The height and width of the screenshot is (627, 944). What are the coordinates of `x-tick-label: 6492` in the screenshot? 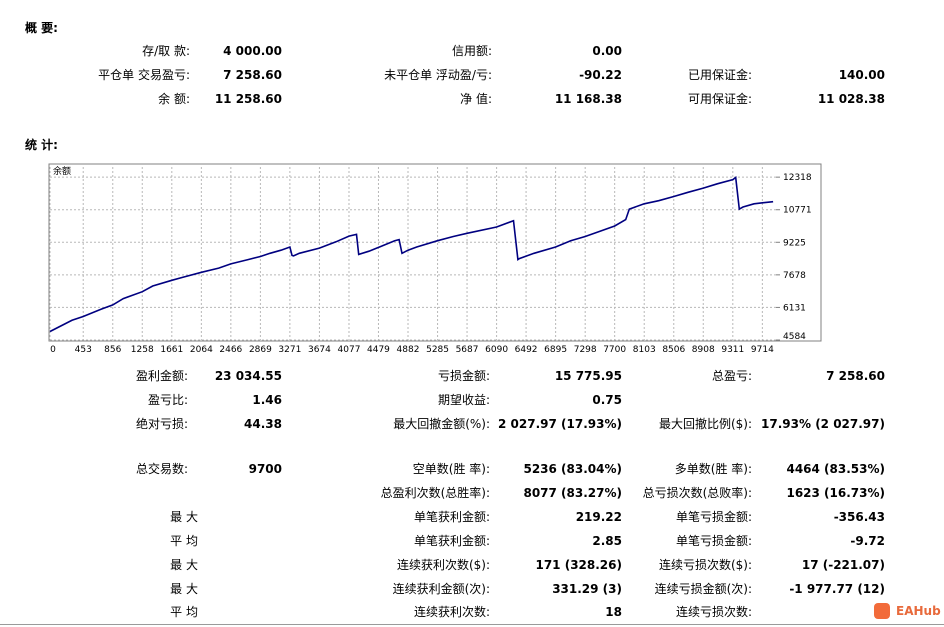 It's located at (526, 350).